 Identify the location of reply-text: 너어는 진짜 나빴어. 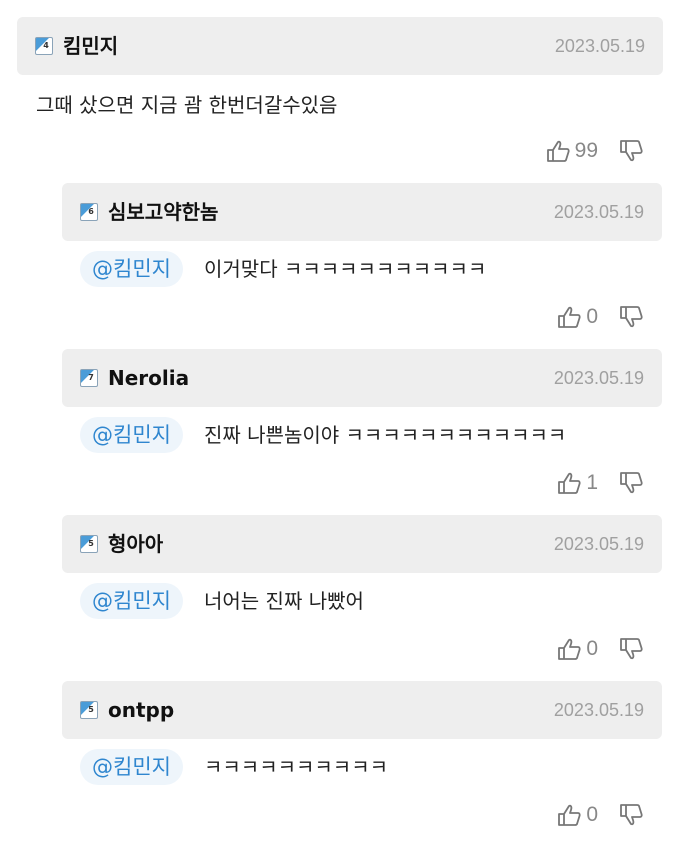
(284, 601).